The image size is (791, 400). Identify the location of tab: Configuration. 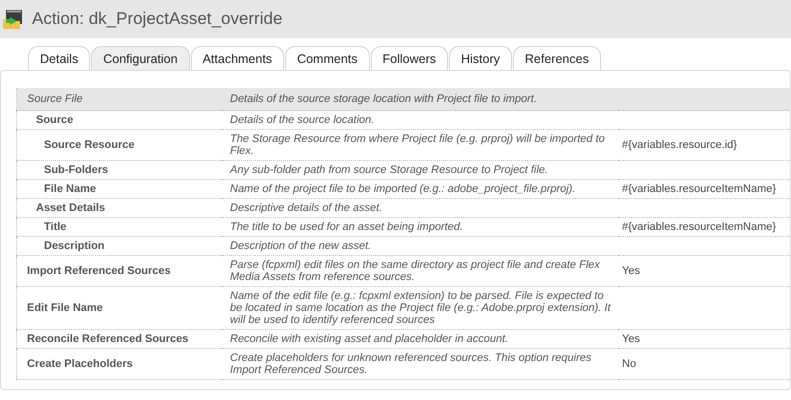
(140, 58).